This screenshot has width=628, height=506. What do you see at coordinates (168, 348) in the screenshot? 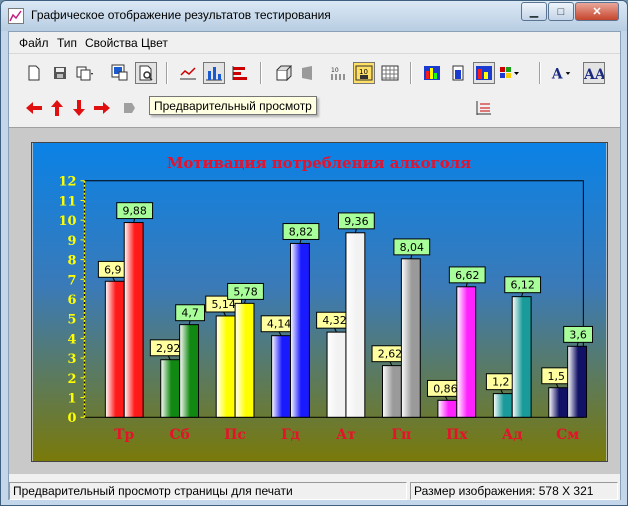
I see `value-label: 2,92` at bounding box center [168, 348].